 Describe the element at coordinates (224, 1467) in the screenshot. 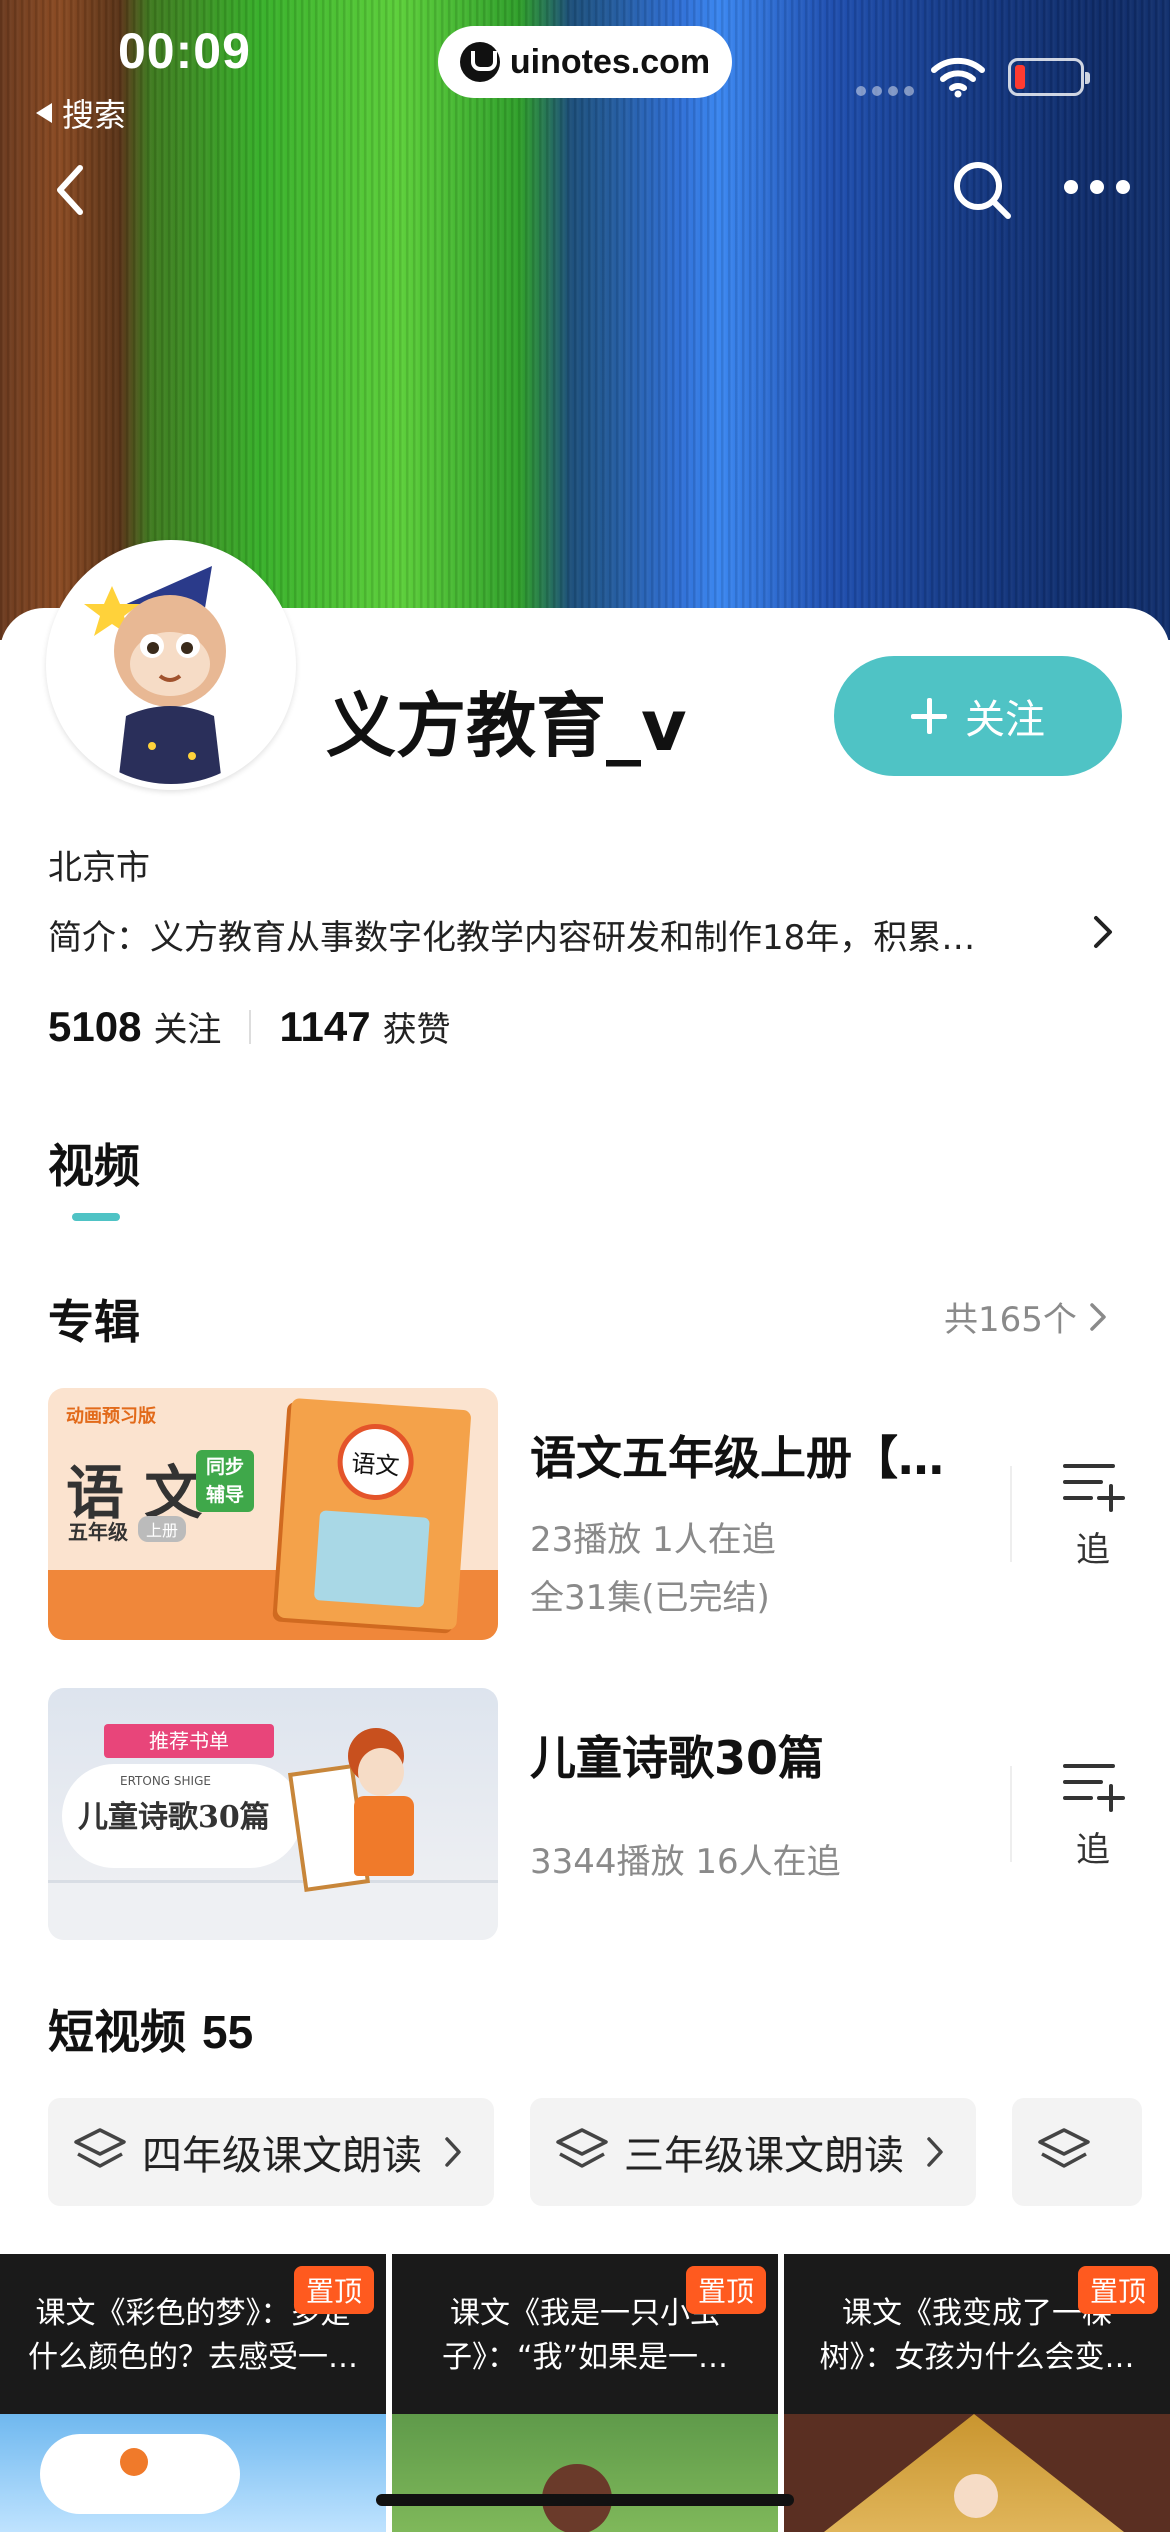

I see `thumb-badge-line1: 同步` at that location.